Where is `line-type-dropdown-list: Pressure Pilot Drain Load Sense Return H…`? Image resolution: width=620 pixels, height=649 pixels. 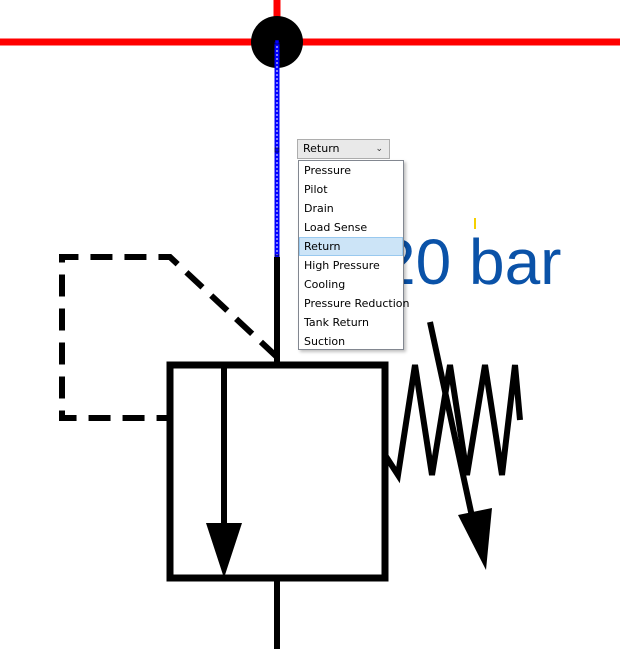
line-type-dropdown-list: Pressure Pilot Drain Load Sense Return H… is located at coordinates (353, 255).